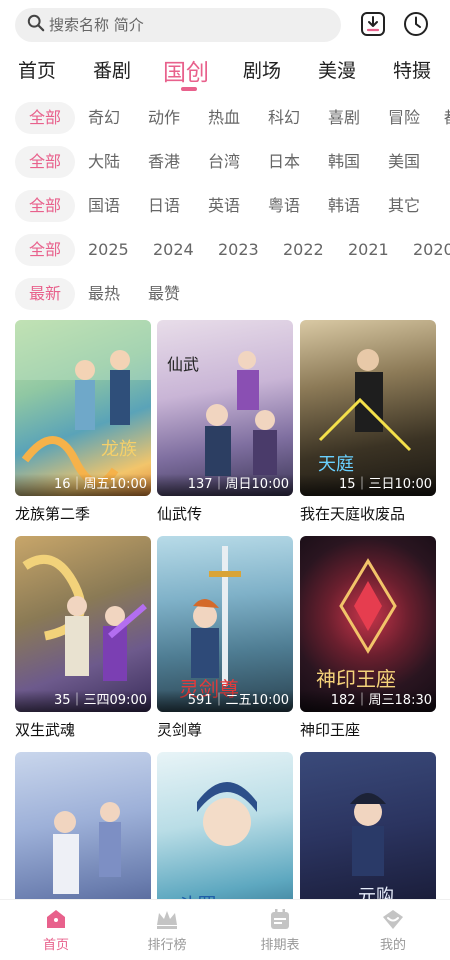 This screenshot has height=960, width=450. Describe the element at coordinates (262, 69) in the screenshot. I see `tab-theater: 剧场` at that location.